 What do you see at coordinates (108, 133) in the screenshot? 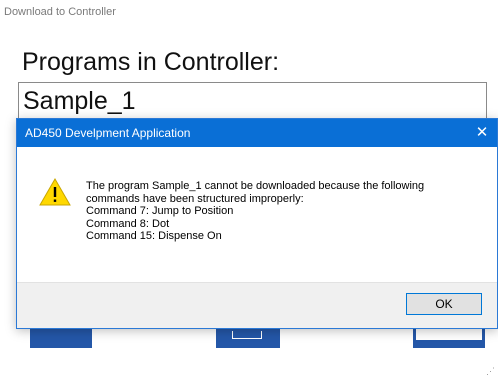
I see `dialog-title: AD450 Develpment Application` at bounding box center [108, 133].